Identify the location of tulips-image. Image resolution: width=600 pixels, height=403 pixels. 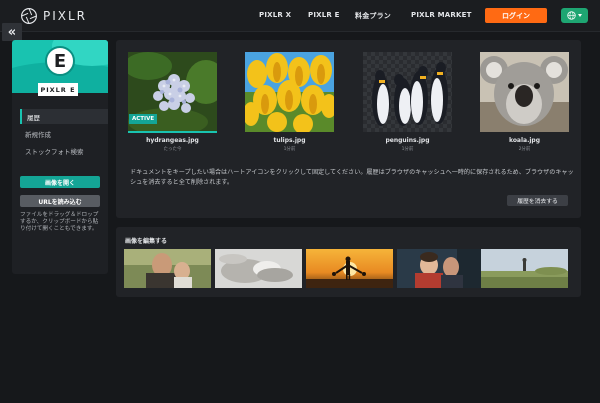
(289, 92).